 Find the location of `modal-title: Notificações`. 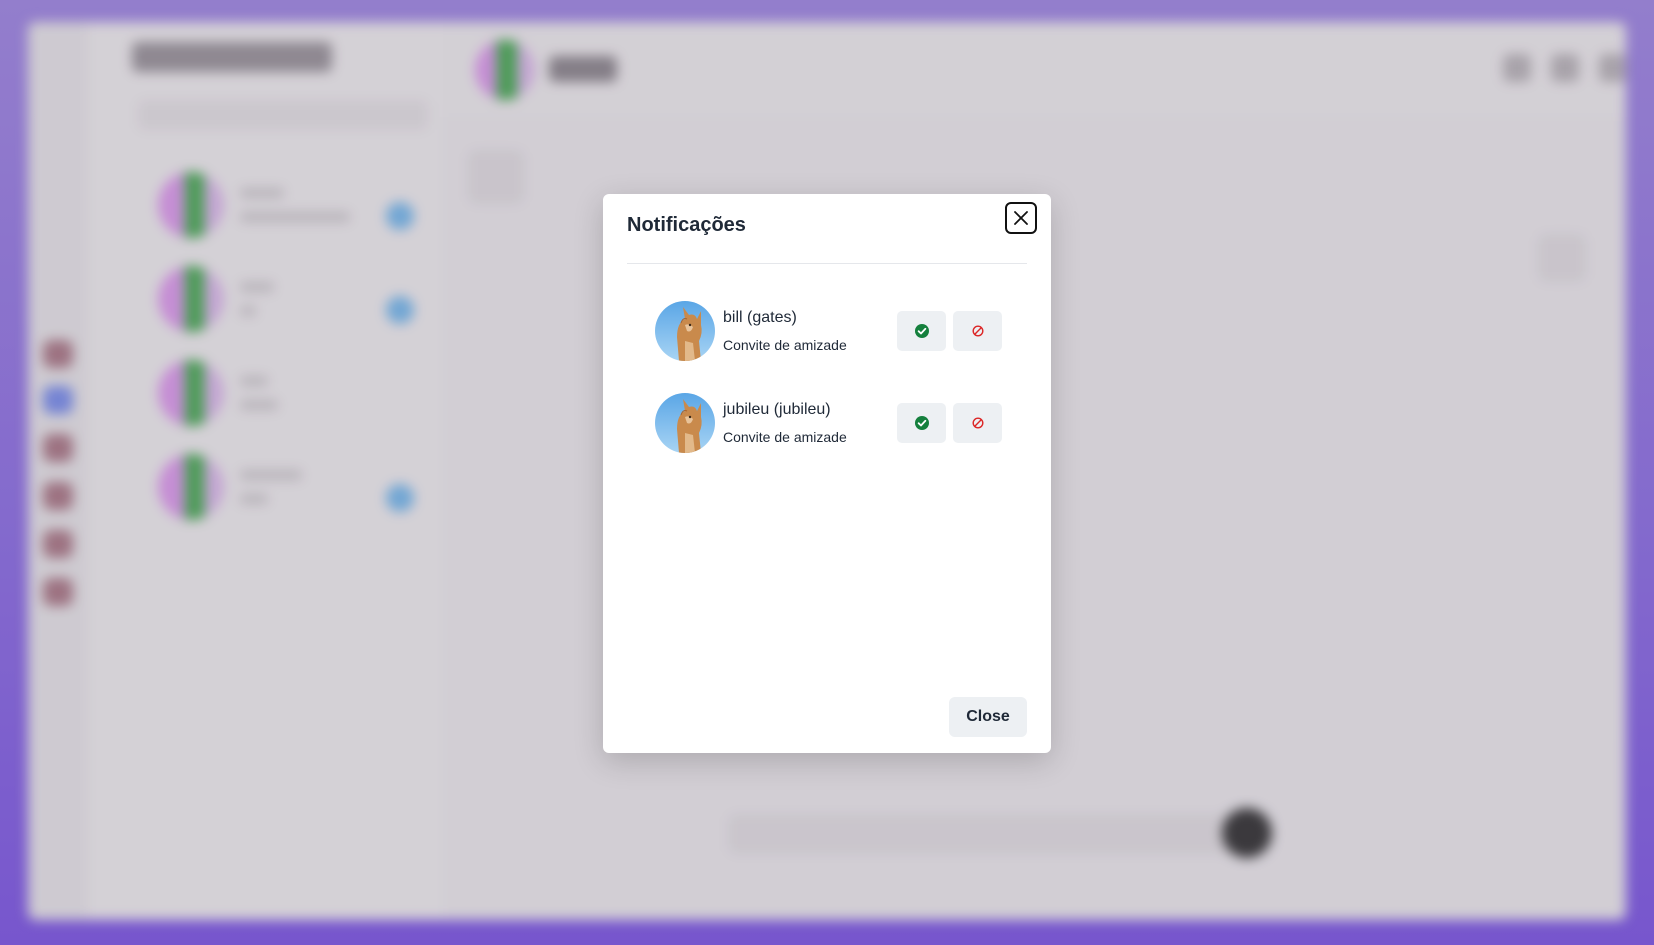

modal-title: Notificações is located at coordinates (686, 225).